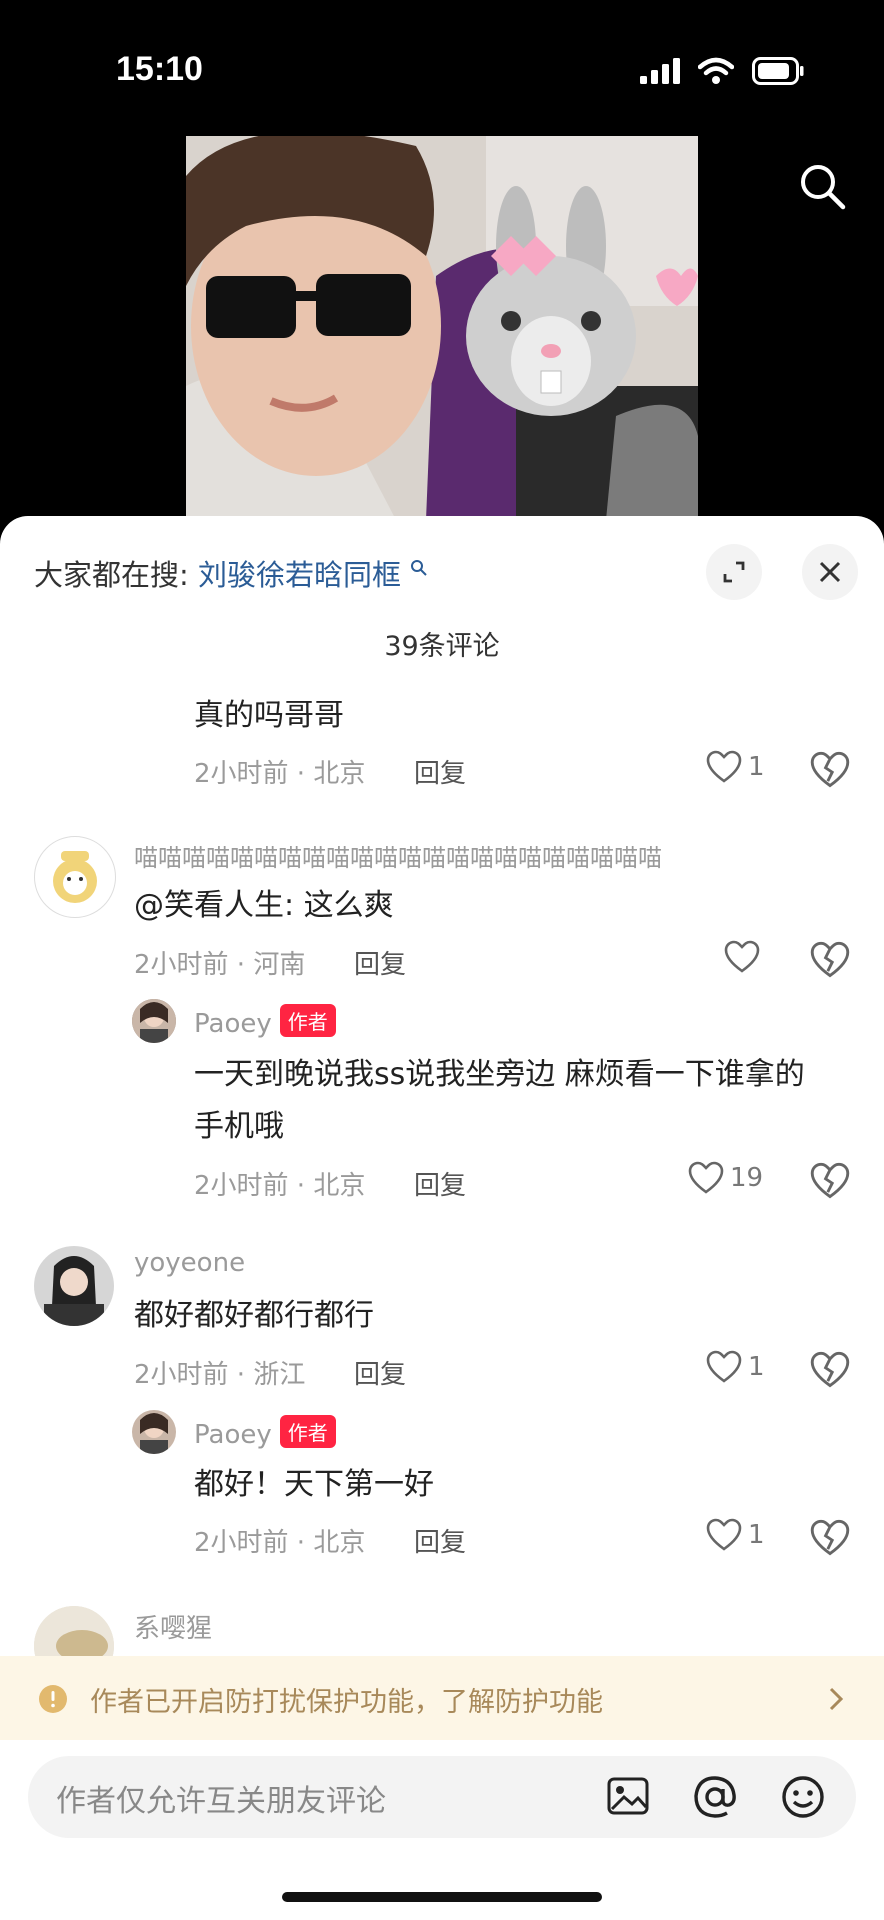  Describe the element at coordinates (747, 1178) in the screenshot. I see `like-count: 19` at that location.